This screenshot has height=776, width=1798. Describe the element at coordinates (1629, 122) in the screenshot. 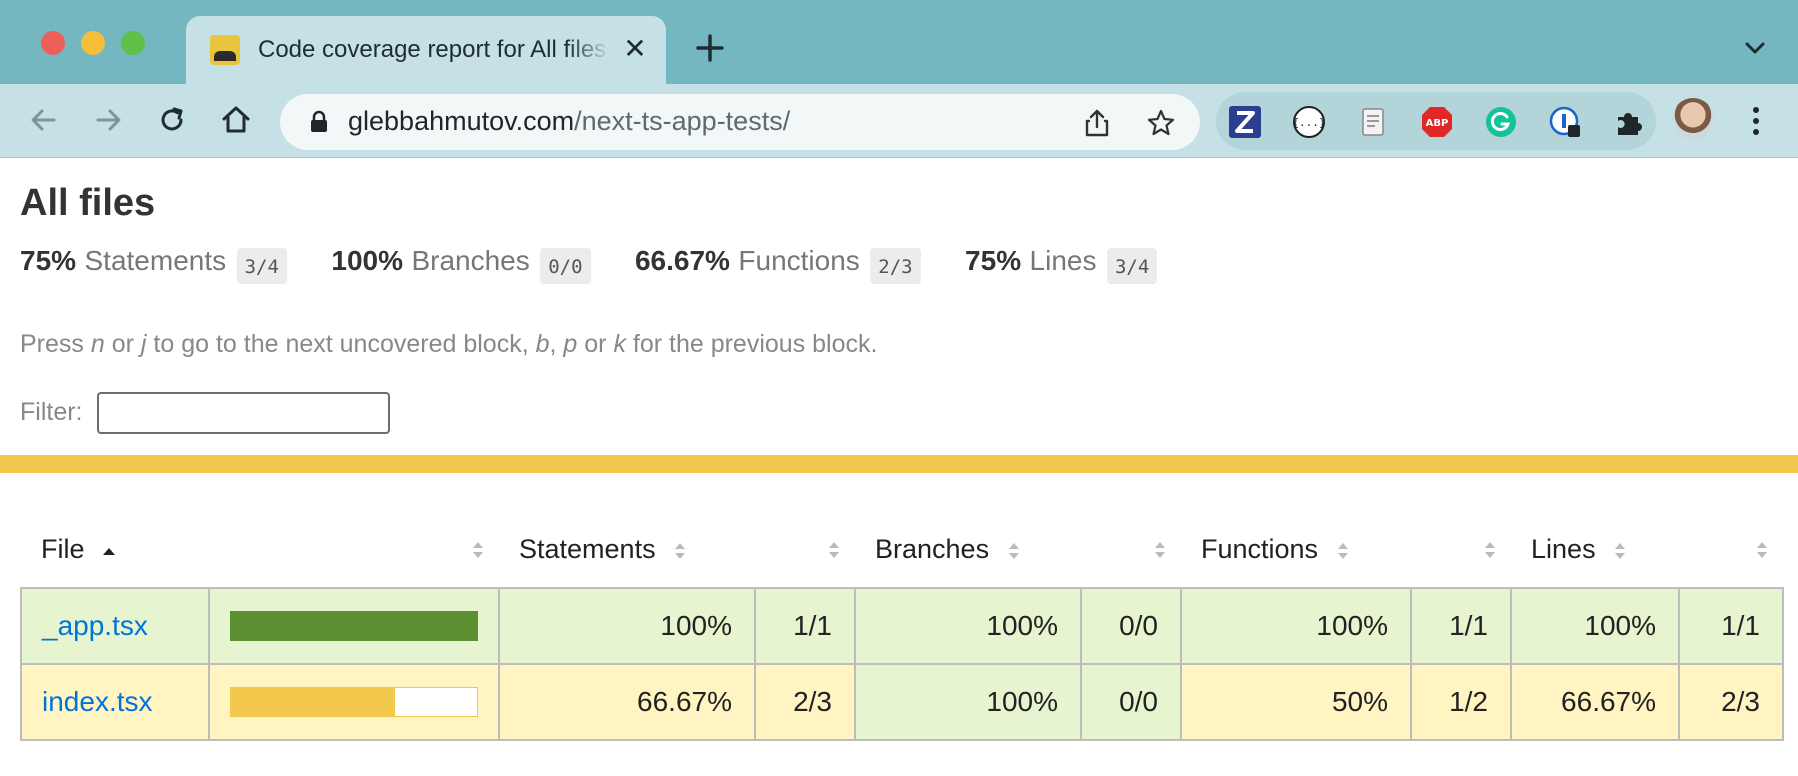

I see `puzzle-extensions-icon` at that location.